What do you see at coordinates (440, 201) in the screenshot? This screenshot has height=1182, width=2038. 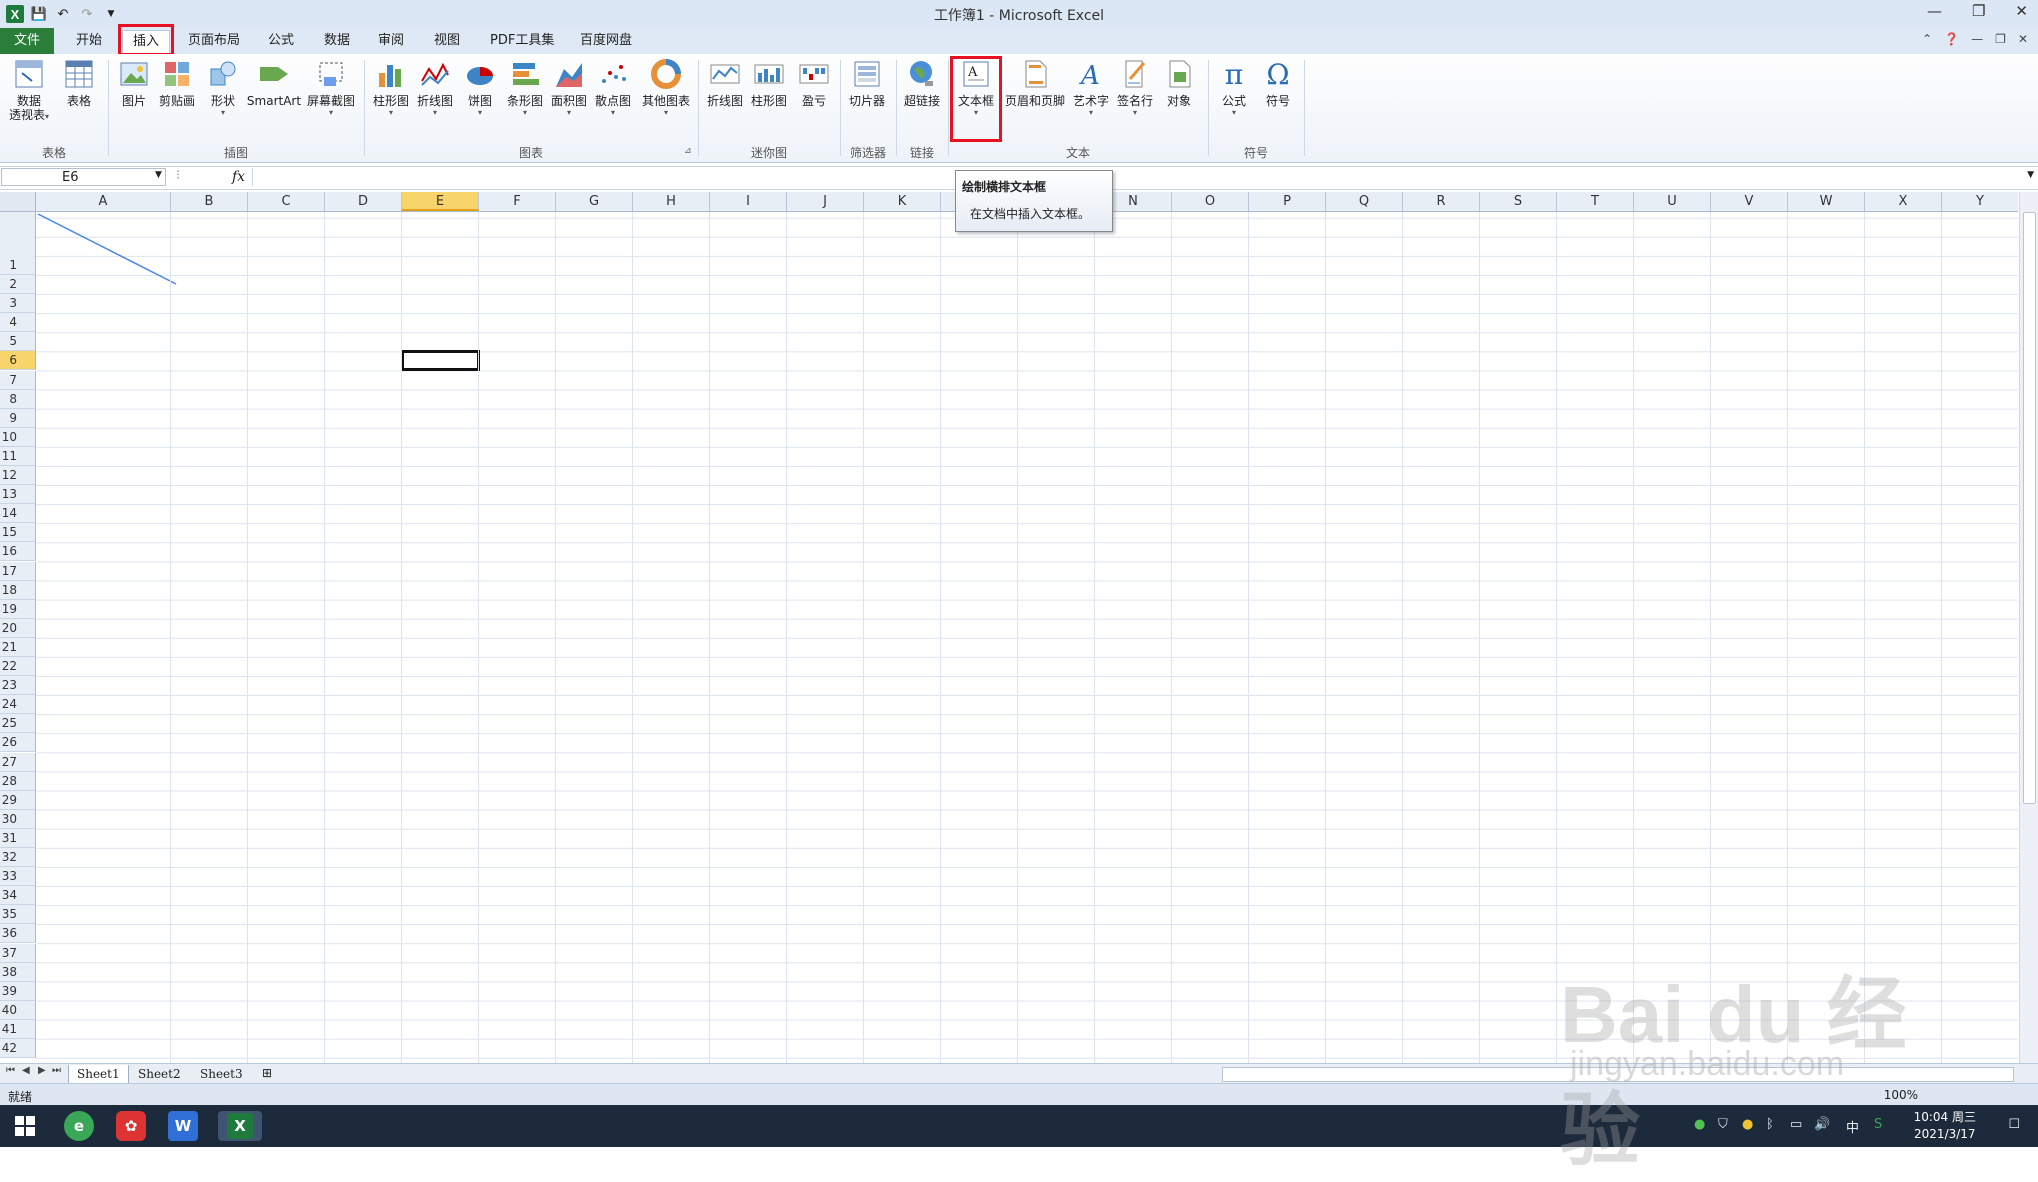 I see `column-header: E` at bounding box center [440, 201].